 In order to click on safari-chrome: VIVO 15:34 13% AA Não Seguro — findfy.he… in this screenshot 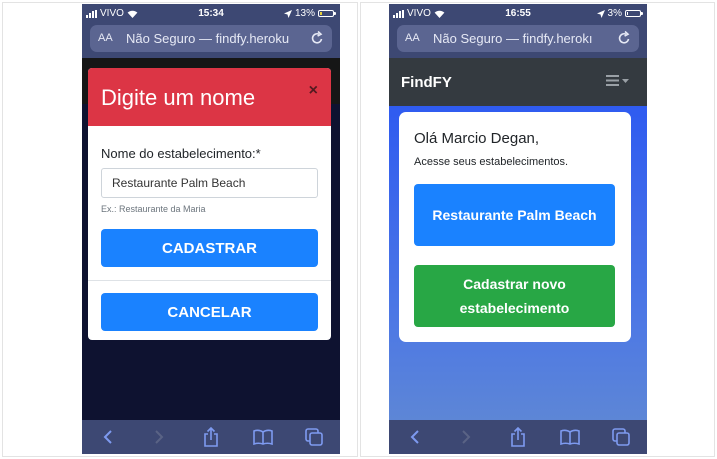, I will do `click(211, 31)`.